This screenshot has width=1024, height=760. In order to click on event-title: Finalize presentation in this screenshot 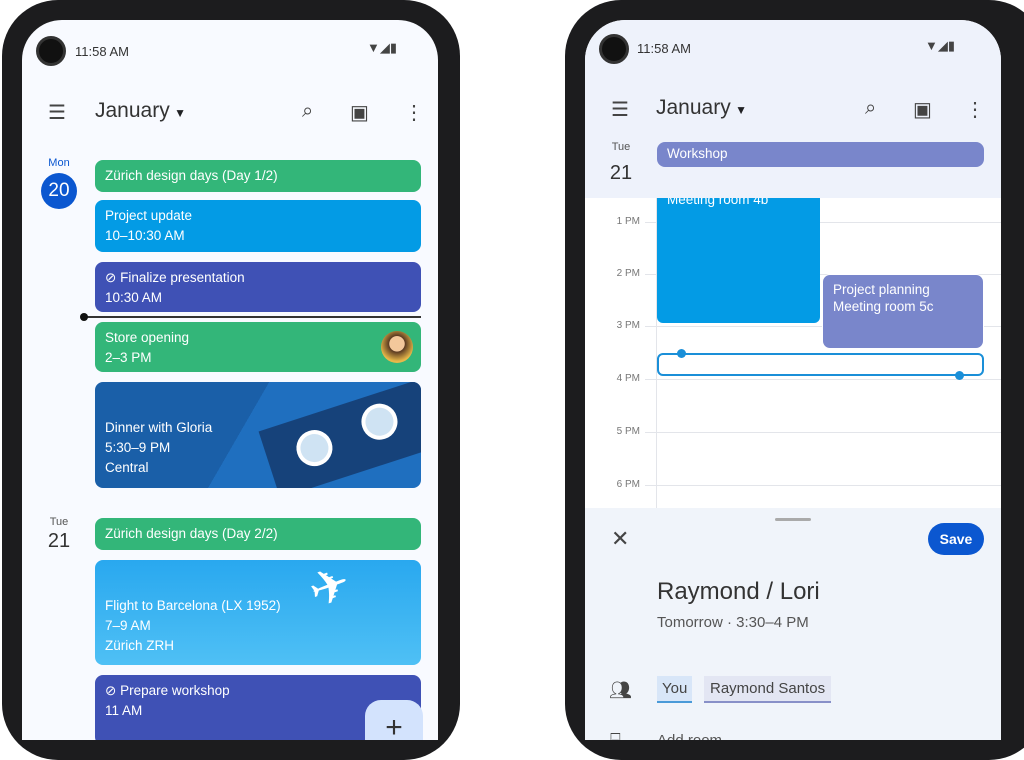, I will do `click(182, 277)`.